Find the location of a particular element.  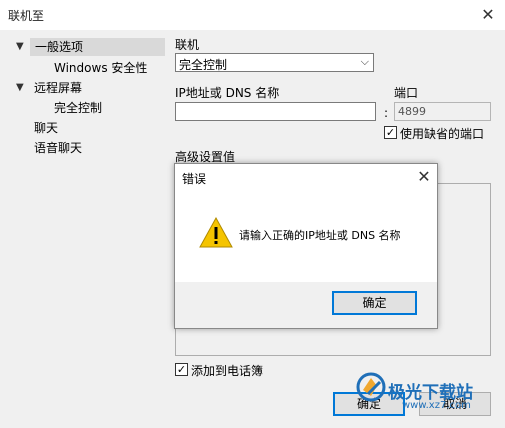

dialog-body: 请输入正确的IP地址或 DNS 名称 is located at coordinates (306, 236).